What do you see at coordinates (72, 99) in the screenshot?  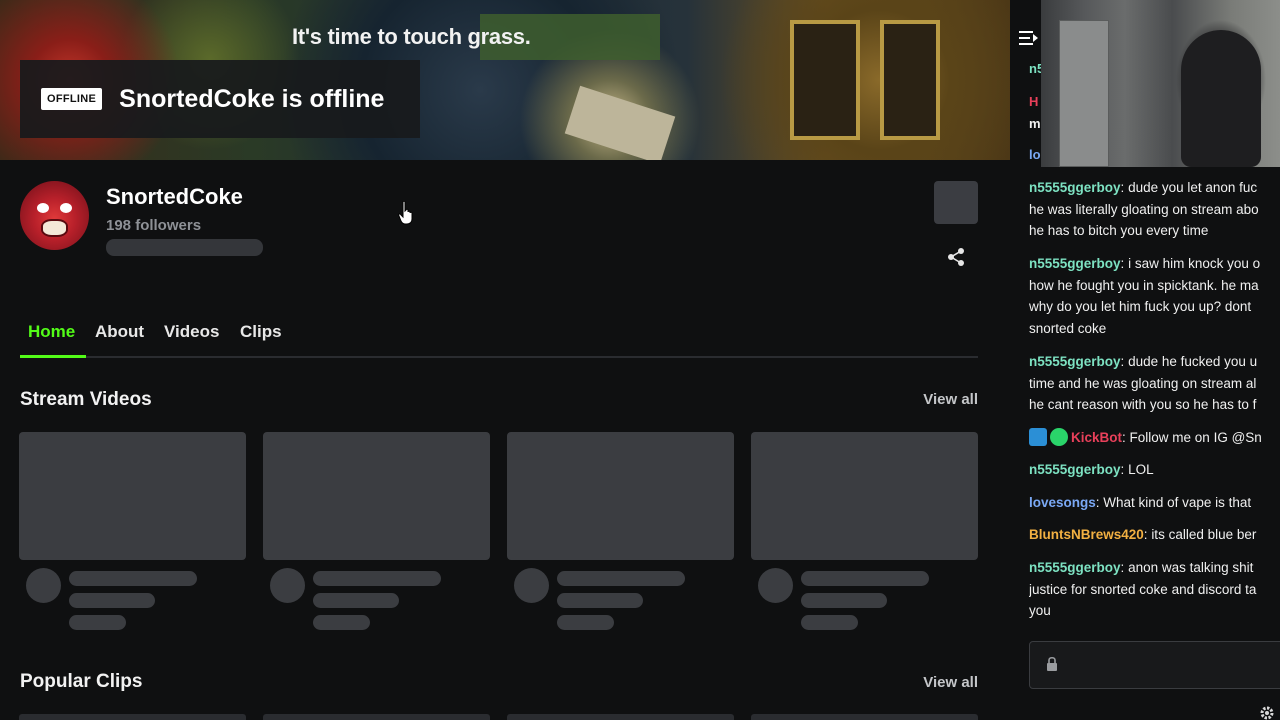 I see `offline-badge: OFFLINE` at bounding box center [72, 99].